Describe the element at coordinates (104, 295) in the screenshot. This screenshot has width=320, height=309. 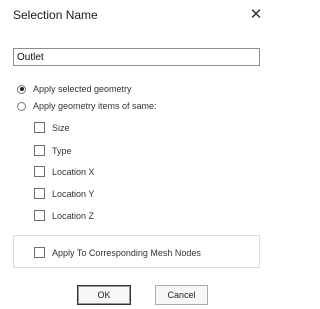
I see `ok-button: OK` at that location.